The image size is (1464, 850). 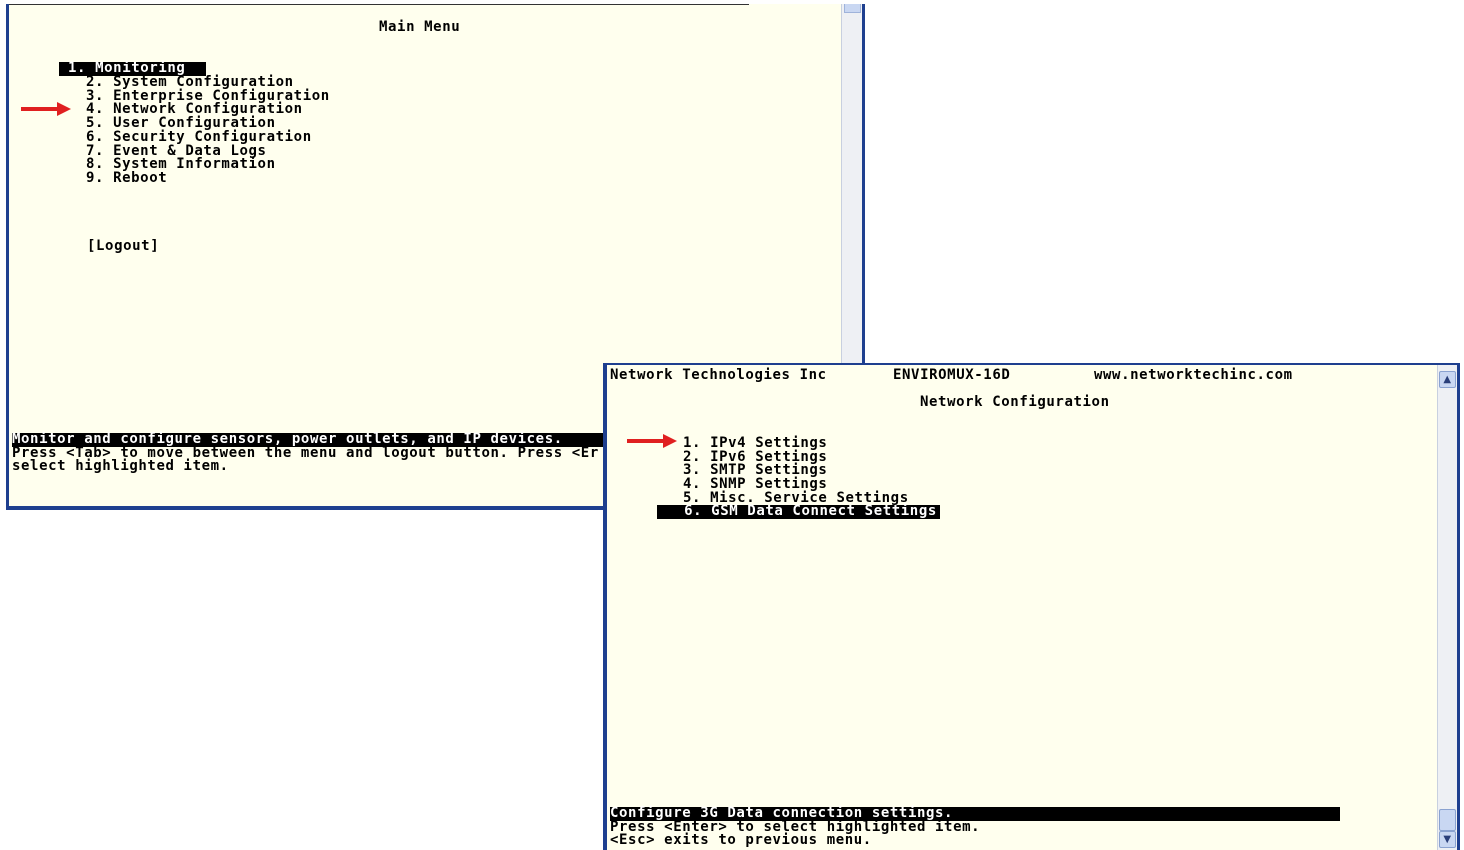 I want to click on header-company: Network Technologies Inc, so click(x=718, y=375).